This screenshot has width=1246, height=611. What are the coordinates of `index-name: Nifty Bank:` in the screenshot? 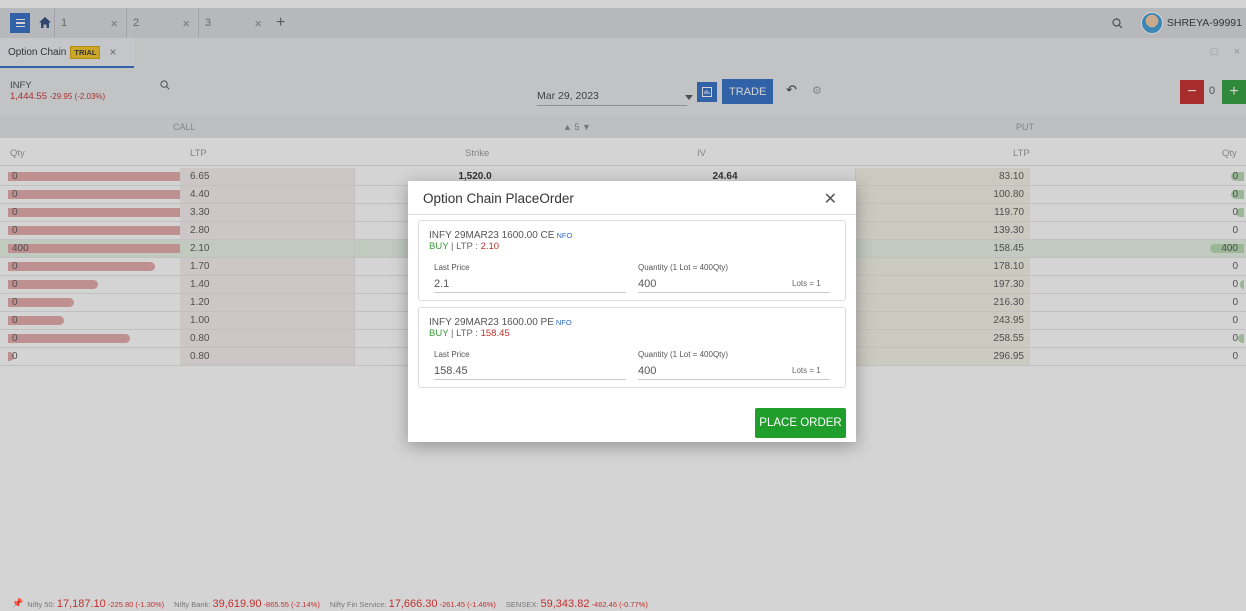 It's located at (192, 604).